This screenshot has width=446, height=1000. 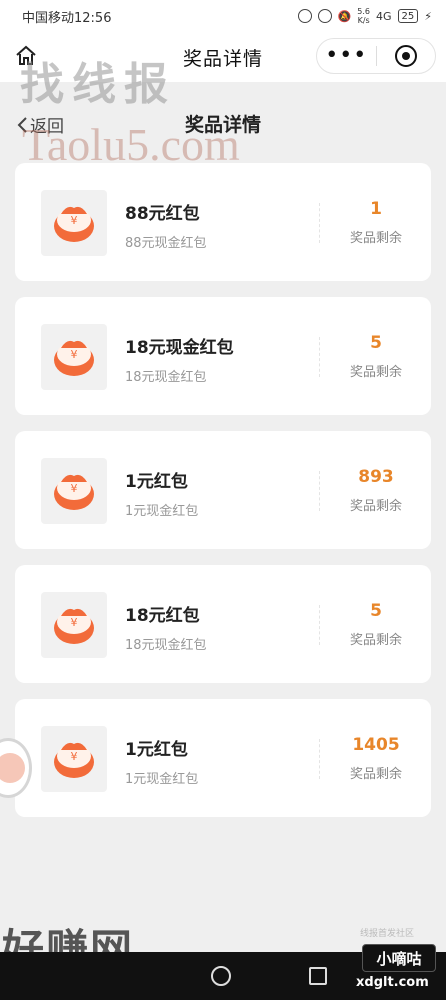 I want to click on mini-program-nav: 奖品详情 •••, so click(x=223, y=57).